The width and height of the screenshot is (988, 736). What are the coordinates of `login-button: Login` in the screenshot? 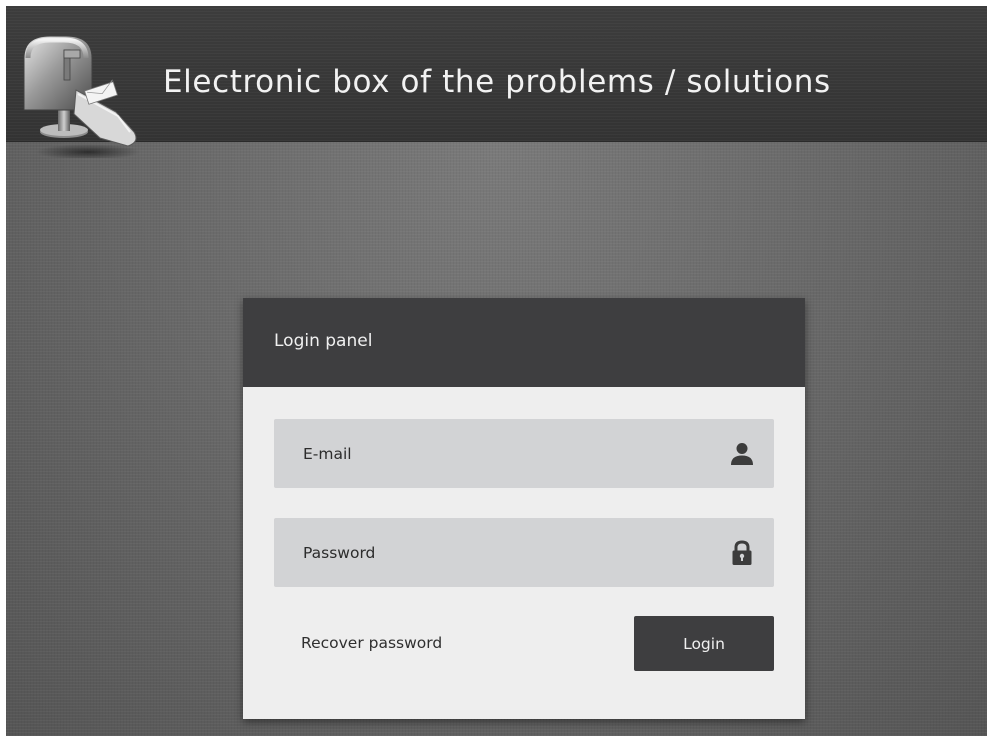 It's located at (704, 643).